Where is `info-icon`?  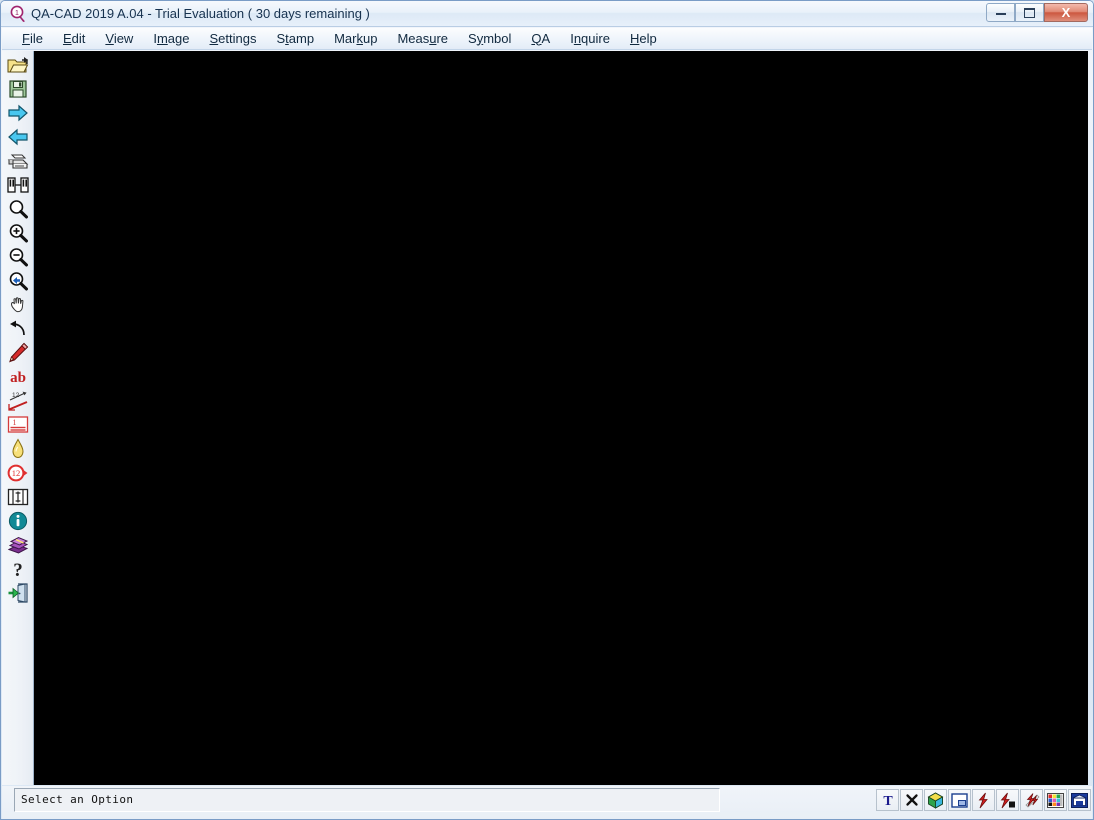 info-icon is located at coordinates (18, 521).